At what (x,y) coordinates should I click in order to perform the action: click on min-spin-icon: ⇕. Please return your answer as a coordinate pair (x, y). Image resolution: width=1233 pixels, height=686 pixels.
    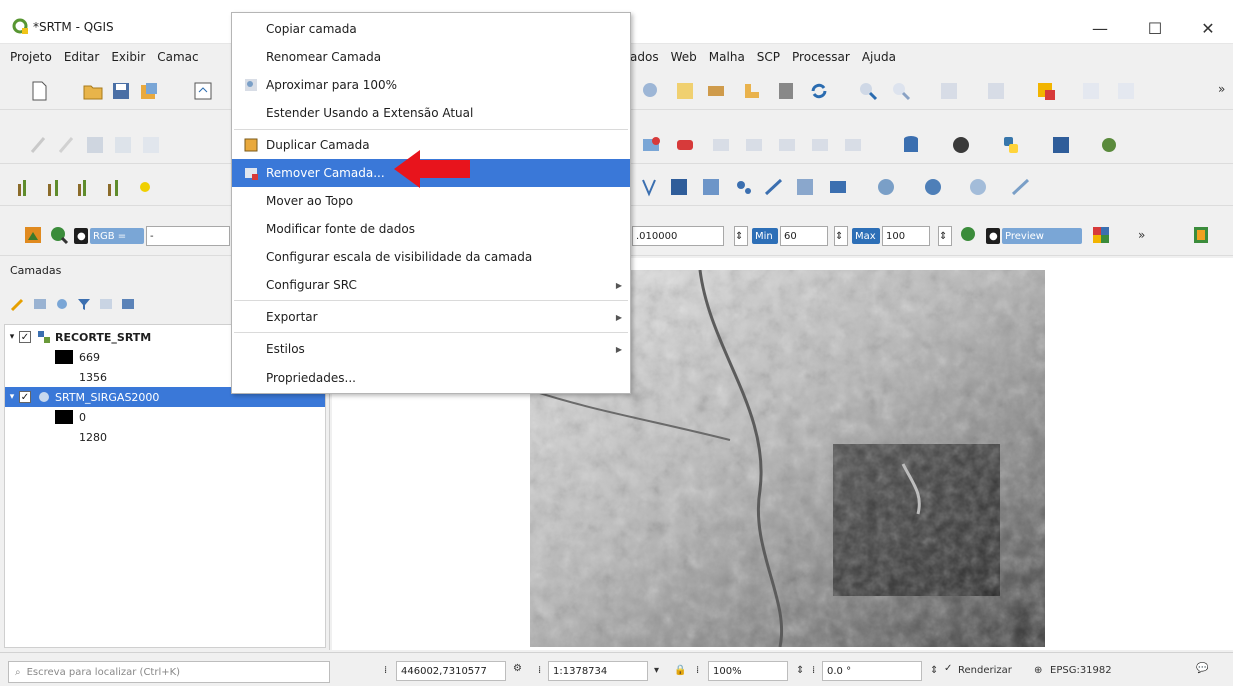
    Looking at the image, I should click on (741, 236).